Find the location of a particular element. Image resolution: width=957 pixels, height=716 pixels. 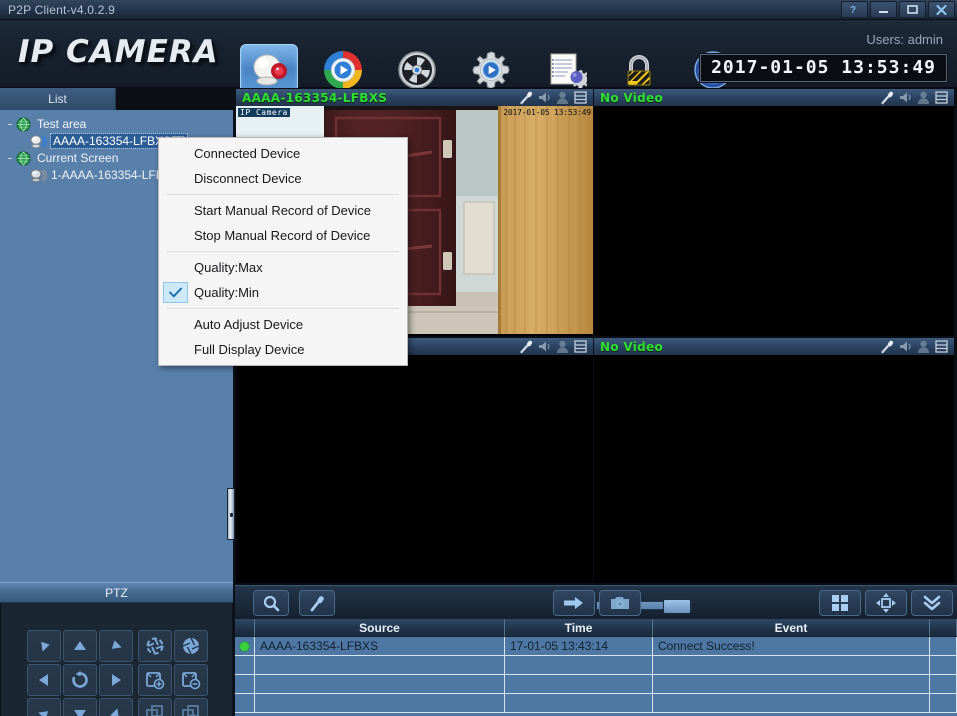

row-source: AAAA-163354-LFBXS is located at coordinates (380, 646).